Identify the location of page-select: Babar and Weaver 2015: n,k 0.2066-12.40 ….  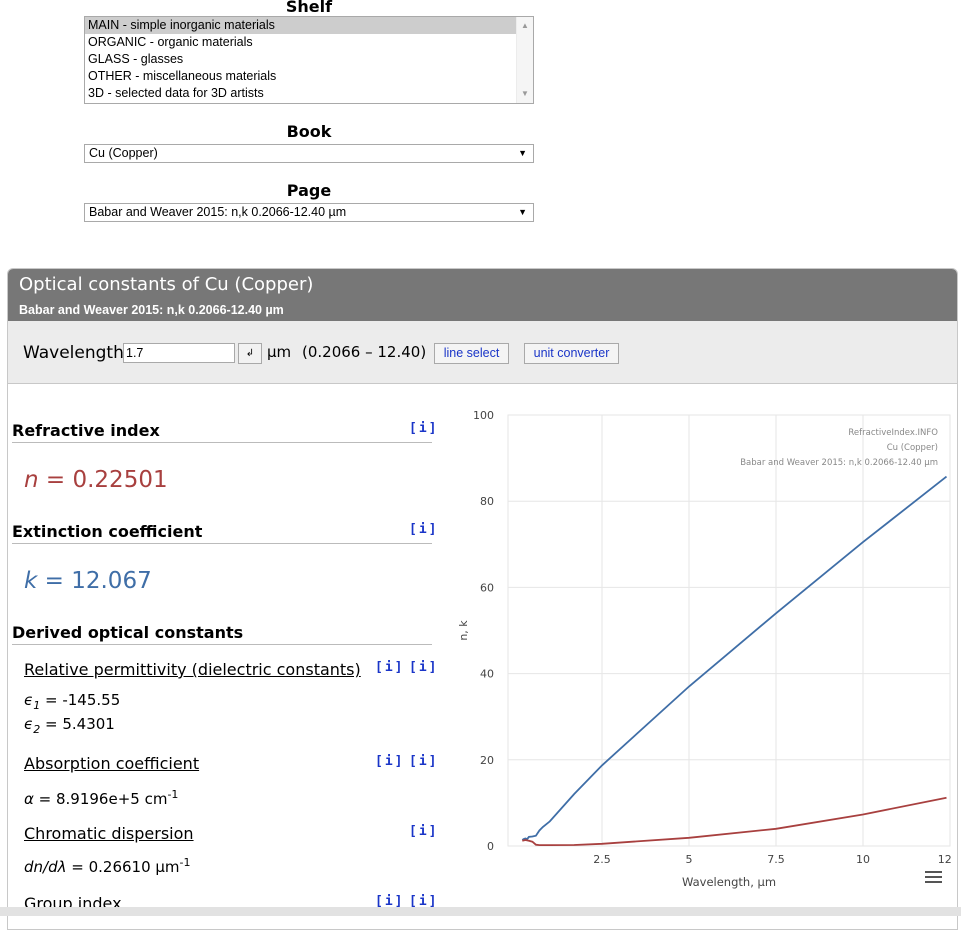
(309, 212).